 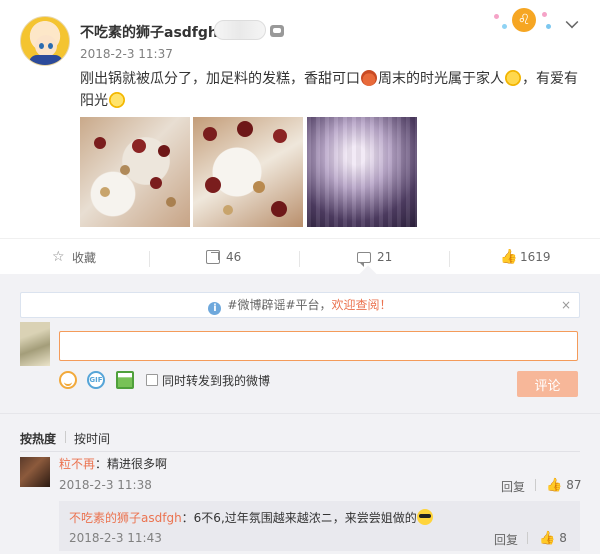 What do you see at coordinates (216, 380) in the screenshot?
I see `repost-label: 同时转发到我的微博` at bounding box center [216, 380].